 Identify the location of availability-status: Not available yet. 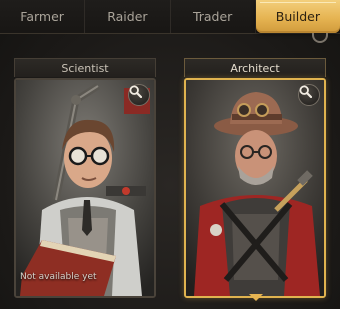
(58, 277).